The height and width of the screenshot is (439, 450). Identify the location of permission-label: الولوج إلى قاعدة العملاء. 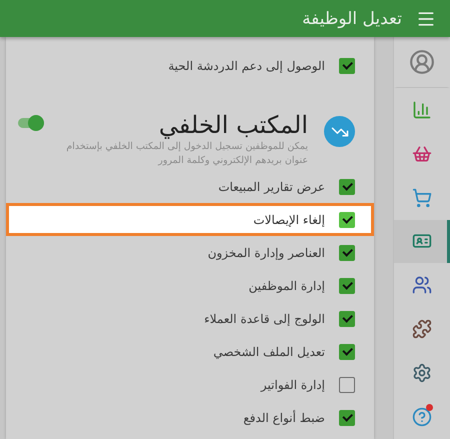
(264, 319).